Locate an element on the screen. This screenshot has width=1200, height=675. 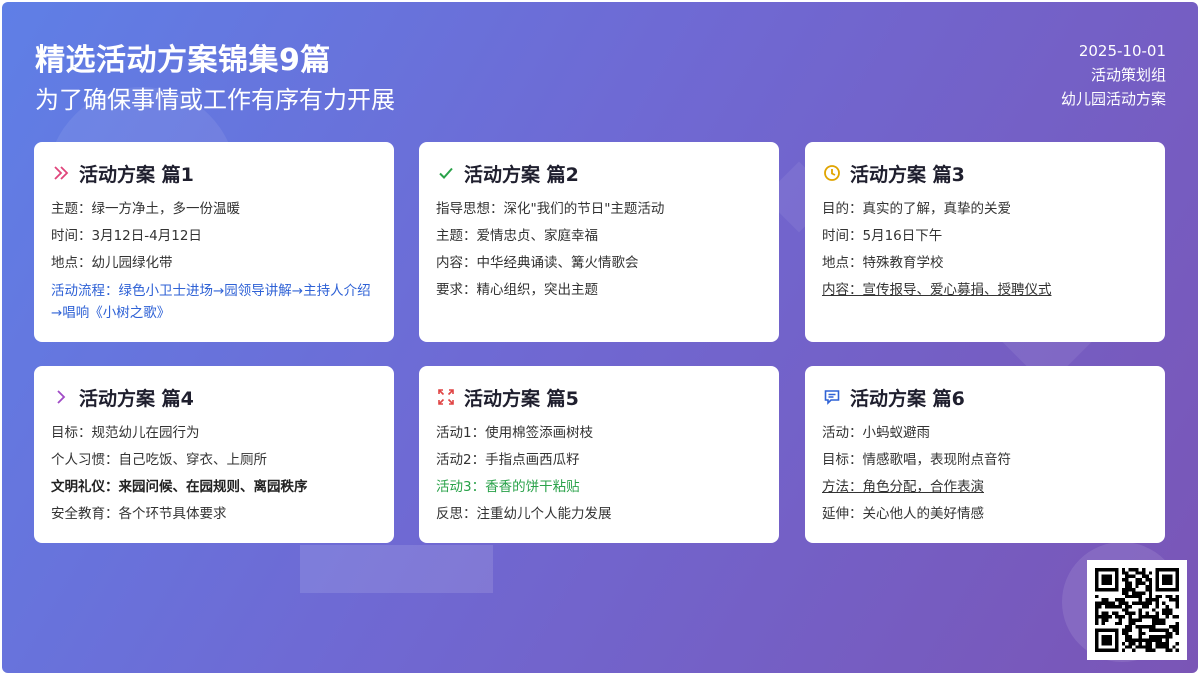
page-title: 精选活动方案锦集9篇 is located at coordinates (183, 60).